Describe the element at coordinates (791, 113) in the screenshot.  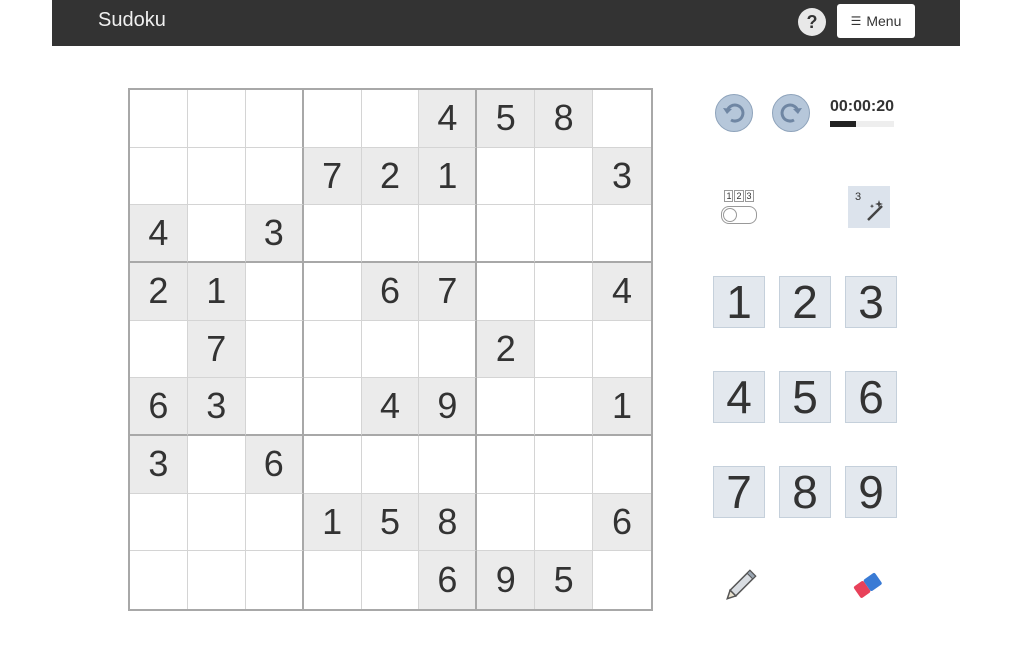
I see `redo-button` at that location.